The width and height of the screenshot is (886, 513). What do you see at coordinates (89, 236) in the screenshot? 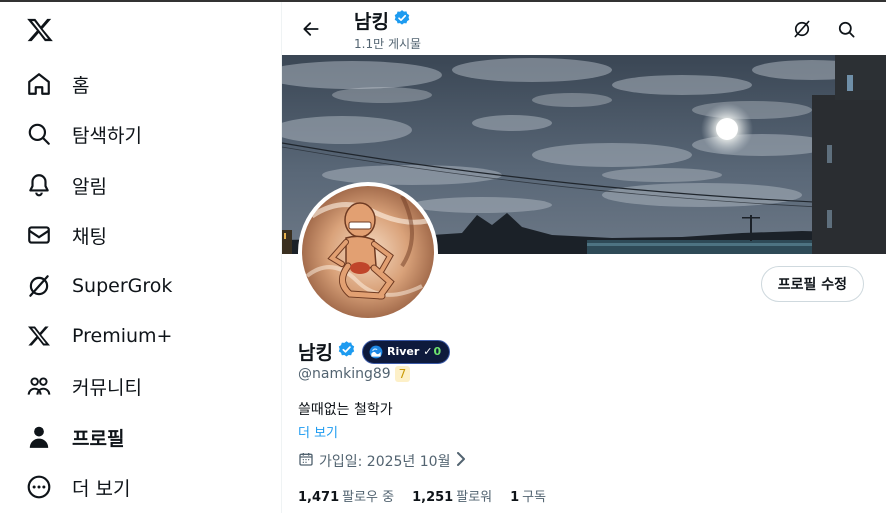
I see `sidebar-item-label: 채팅` at bounding box center [89, 236].